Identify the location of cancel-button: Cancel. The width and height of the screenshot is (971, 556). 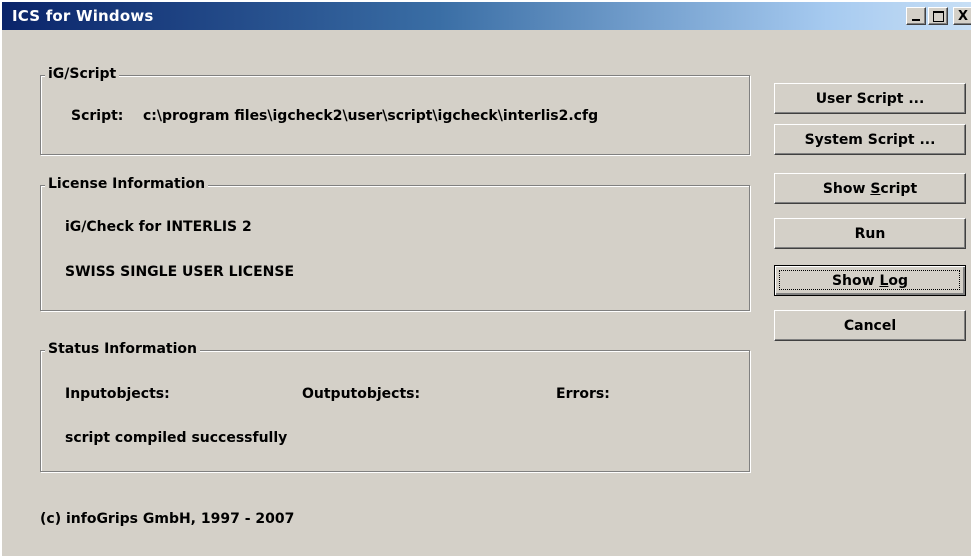
(870, 325).